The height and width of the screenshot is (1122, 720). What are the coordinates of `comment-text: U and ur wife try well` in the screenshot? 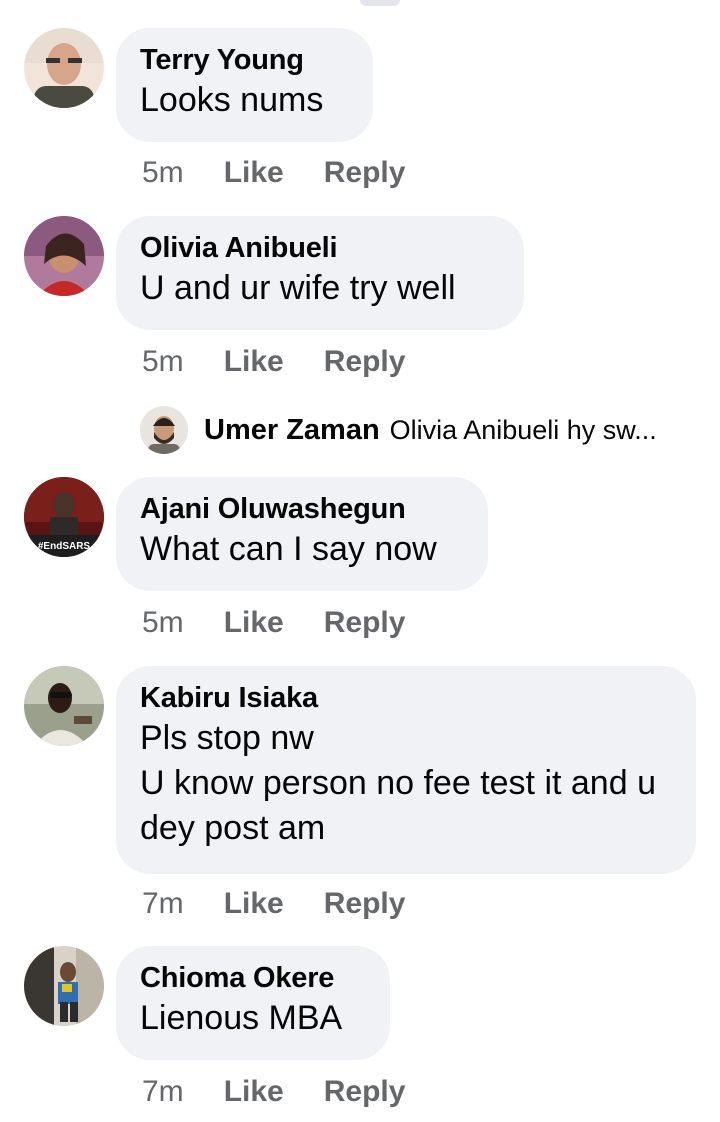 It's located at (298, 288).